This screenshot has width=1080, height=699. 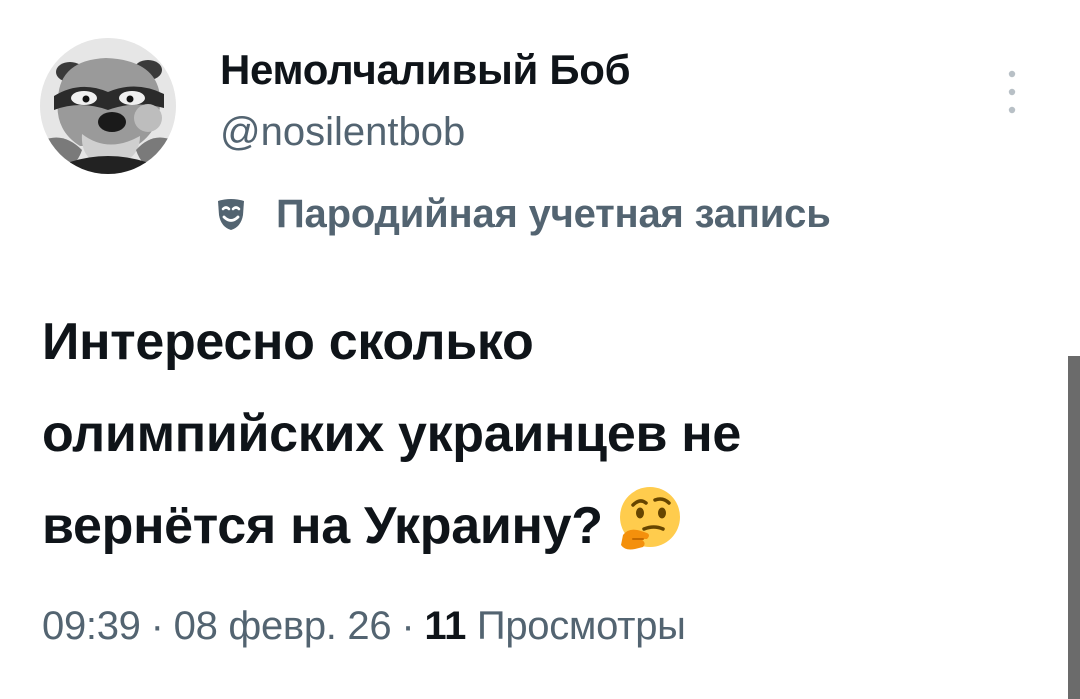 I want to click on more-options-icon, so click(x=1012, y=92).